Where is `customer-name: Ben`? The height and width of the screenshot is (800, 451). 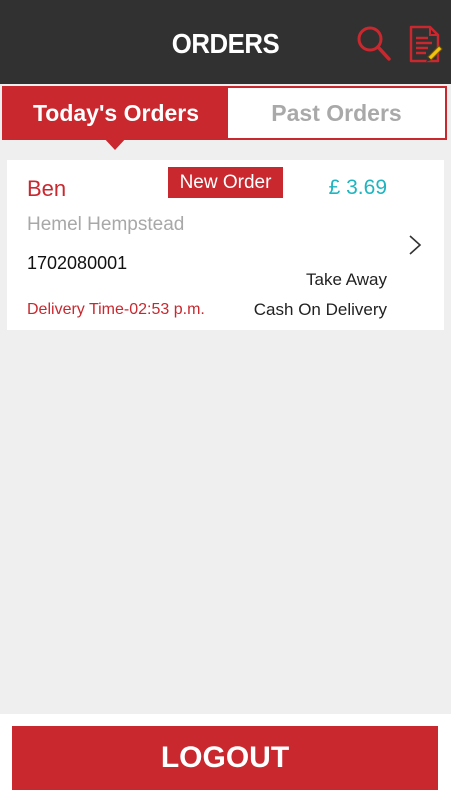
customer-name: Ben is located at coordinates (47, 188).